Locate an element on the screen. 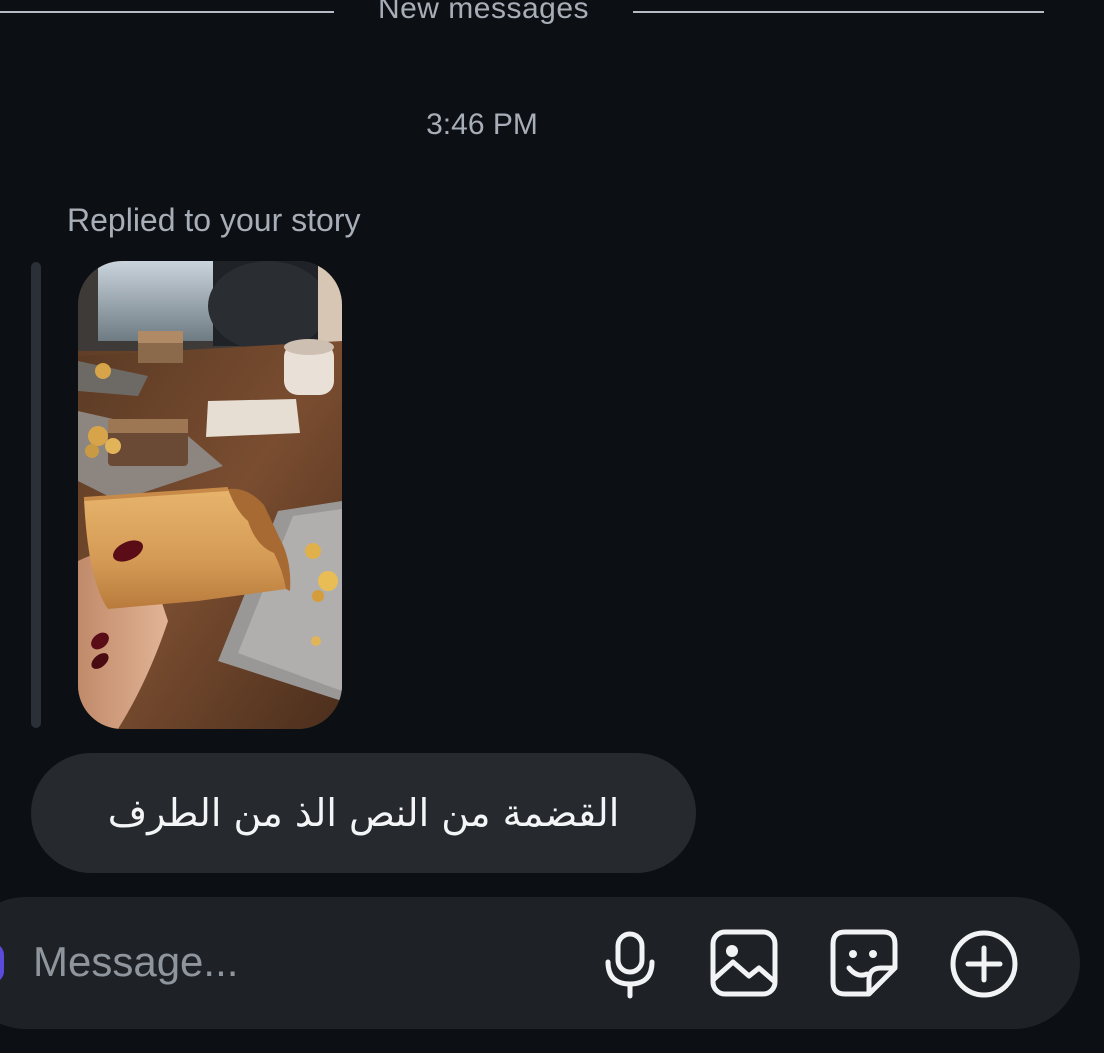 The height and width of the screenshot is (1053, 1104). story-photo is located at coordinates (210, 495).